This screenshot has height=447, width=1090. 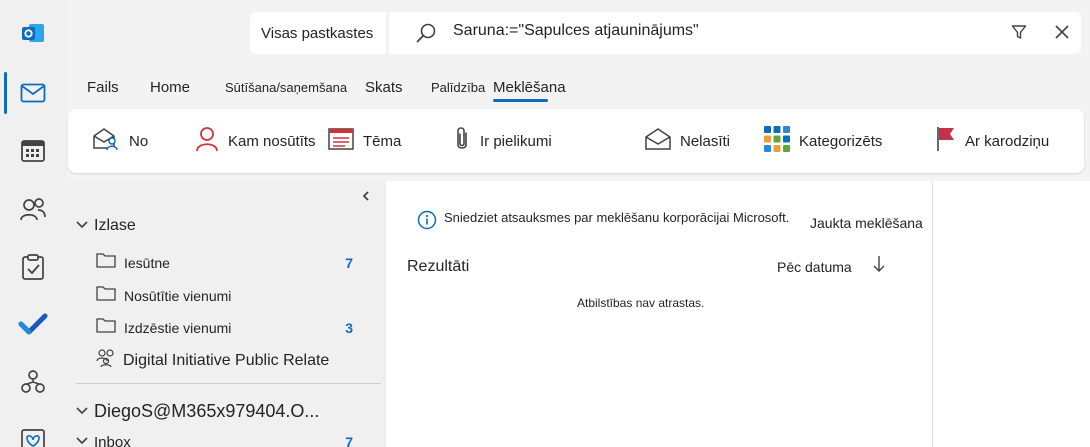 What do you see at coordinates (214, 440) in the screenshot?
I see `account-inbox-item: Inbox 7` at bounding box center [214, 440].